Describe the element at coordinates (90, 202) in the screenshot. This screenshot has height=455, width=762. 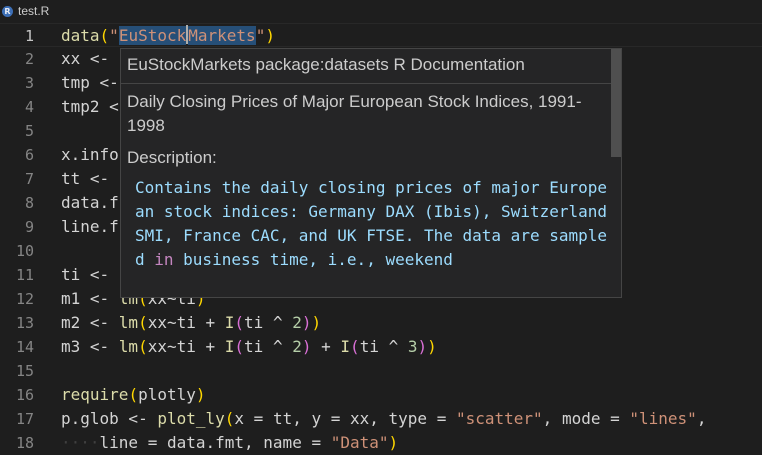
I see `code-token: data.f` at that location.